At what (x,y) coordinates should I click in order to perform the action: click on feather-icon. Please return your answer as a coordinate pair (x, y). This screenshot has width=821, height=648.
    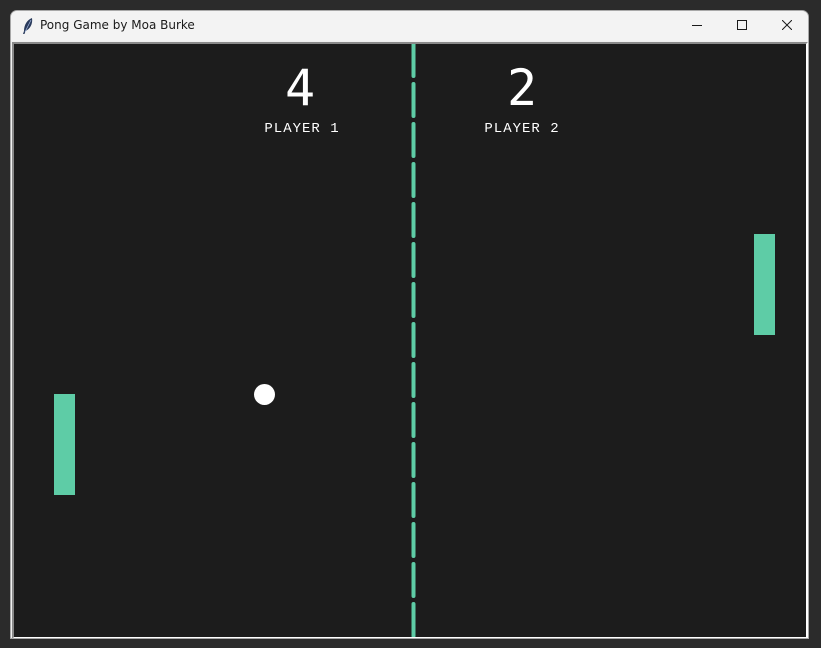
    Looking at the image, I should click on (28, 26).